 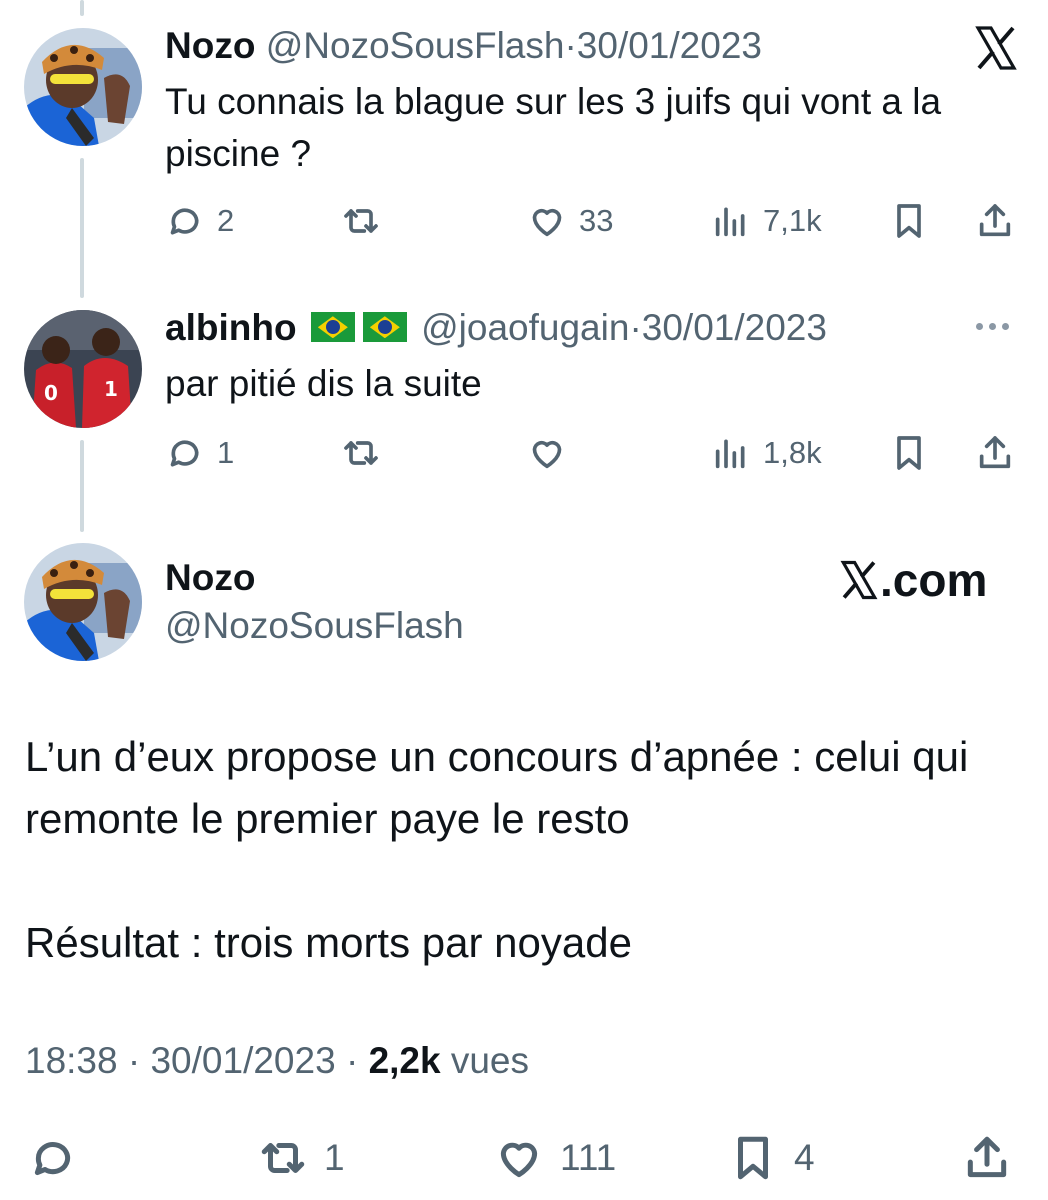 I want to click on x-com-watermark: .com, so click(x=912, y=580).